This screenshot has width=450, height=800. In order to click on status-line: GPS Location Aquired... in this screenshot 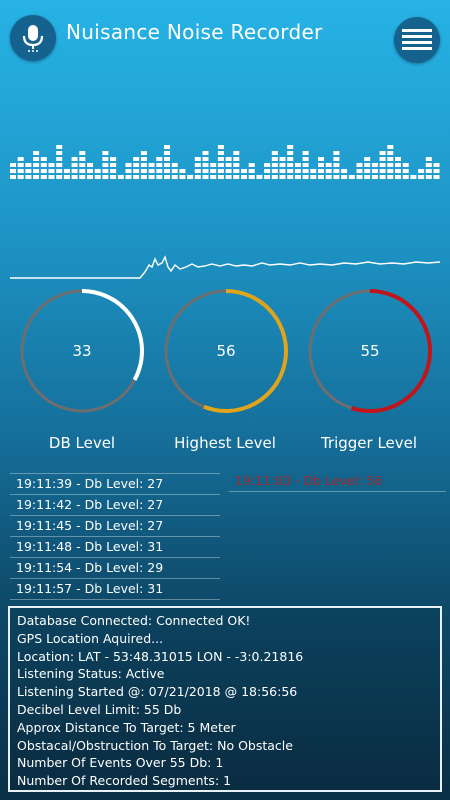, I will do `click(90, 638)`.